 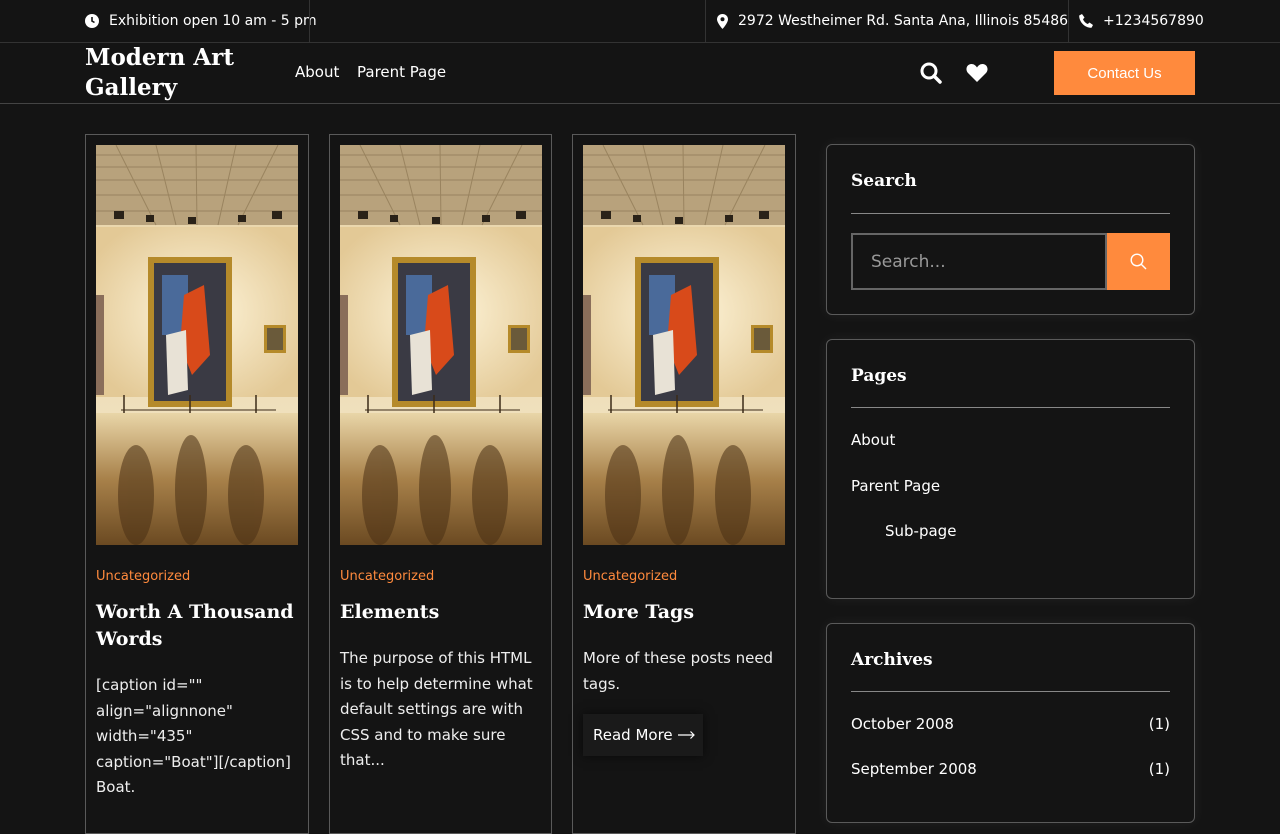 What do you see at coordinates (1010, 229) in the screenshot?
I see `search-widget: Search` at bounding box center [1010, 229].